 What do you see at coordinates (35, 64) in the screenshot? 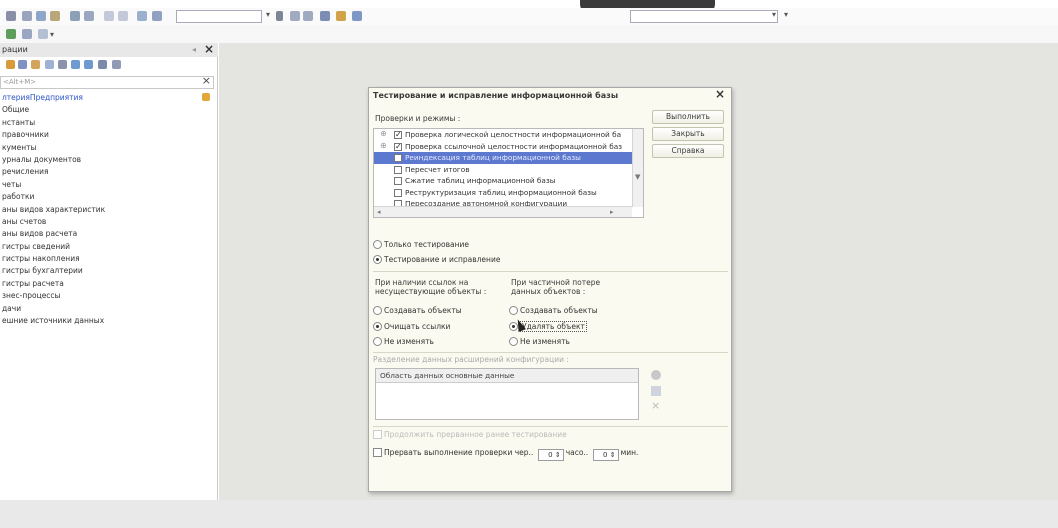
I see `edit-icon` at bounding box center [35, 64].